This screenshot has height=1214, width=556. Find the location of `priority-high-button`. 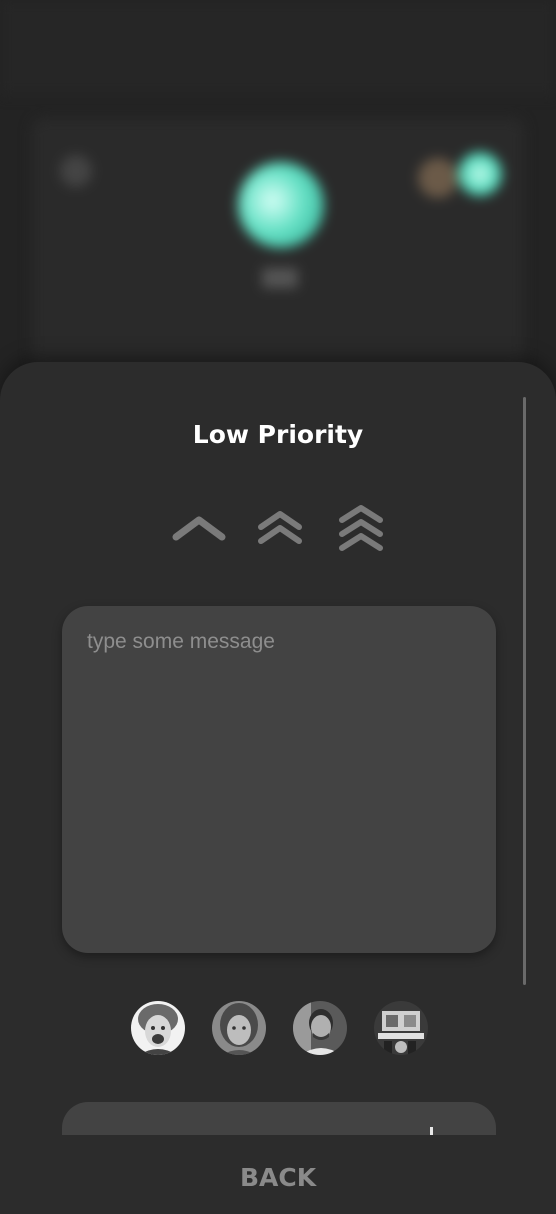

priority-high-button is located at coordinates (361, 529).